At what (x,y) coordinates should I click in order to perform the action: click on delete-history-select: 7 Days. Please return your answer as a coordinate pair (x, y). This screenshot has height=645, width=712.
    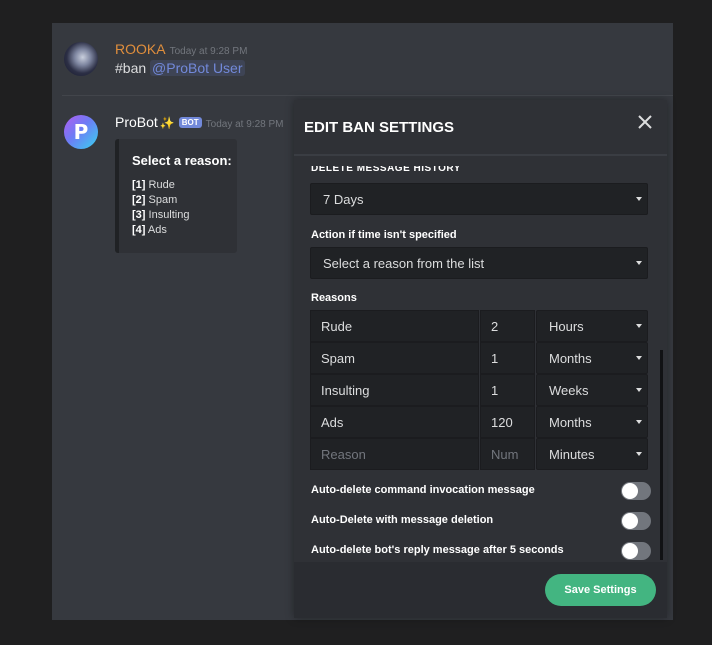
    Looking at the image, I should click on (479, 199).